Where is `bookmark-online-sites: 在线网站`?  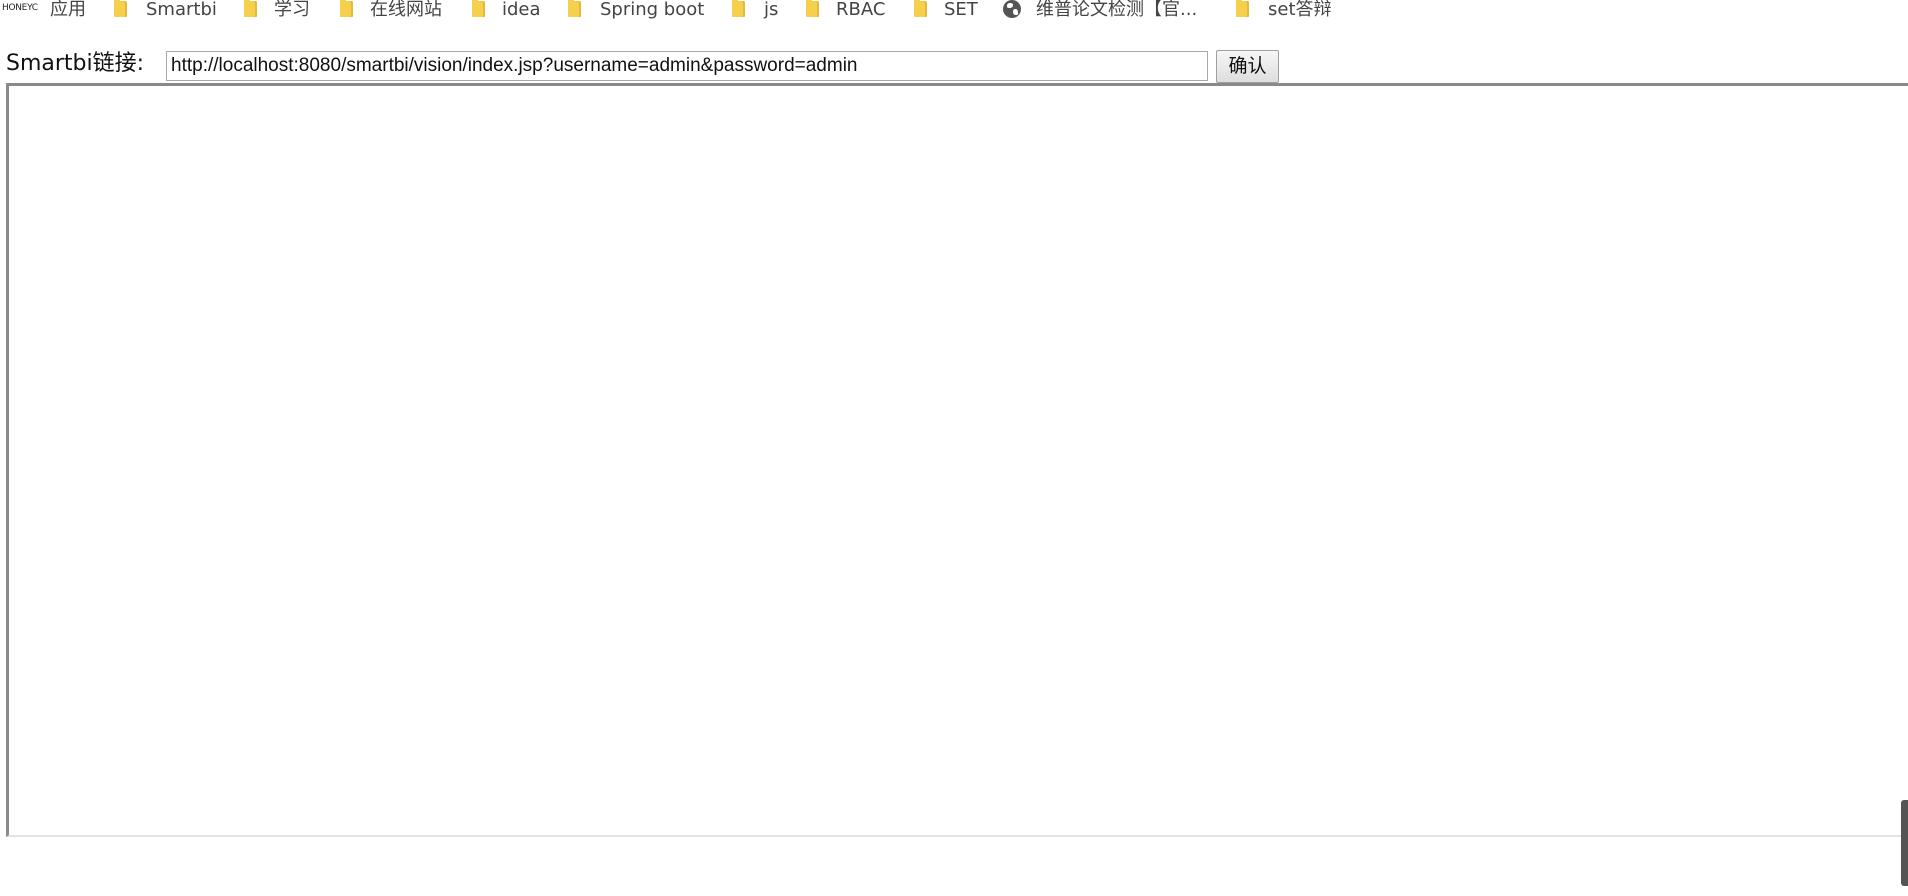 bookmark-online-sites: 在线网站 is located at coordinates (406, 10).